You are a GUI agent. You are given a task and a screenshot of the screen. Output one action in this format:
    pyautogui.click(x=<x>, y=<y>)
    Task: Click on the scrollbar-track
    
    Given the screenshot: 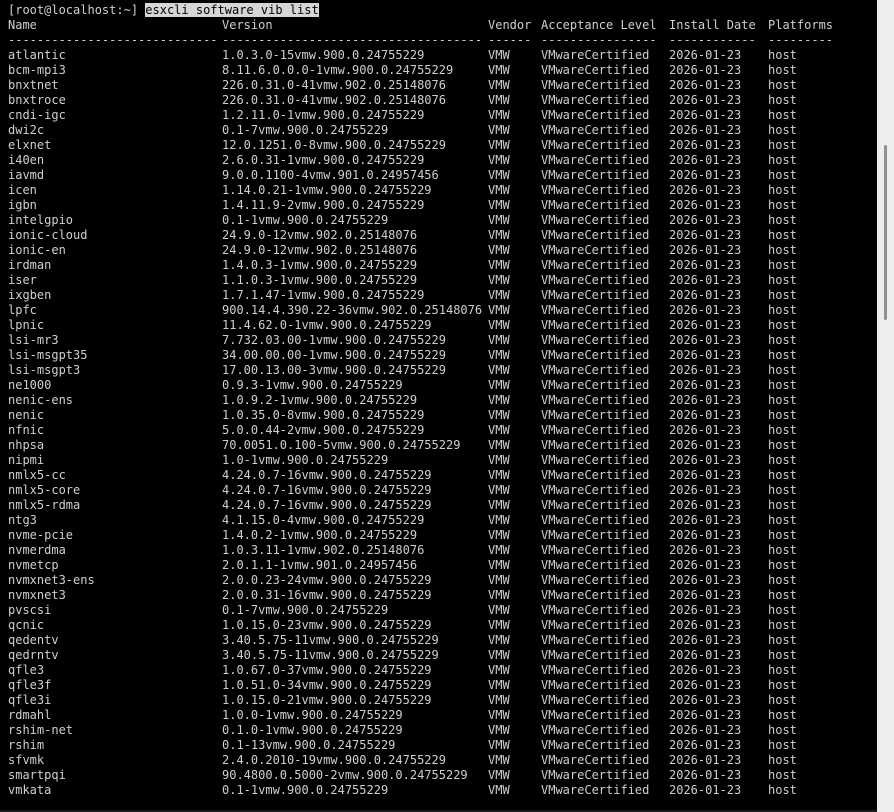 What is the action you would take?
    pyautogui.click(x=885, y=406)
    